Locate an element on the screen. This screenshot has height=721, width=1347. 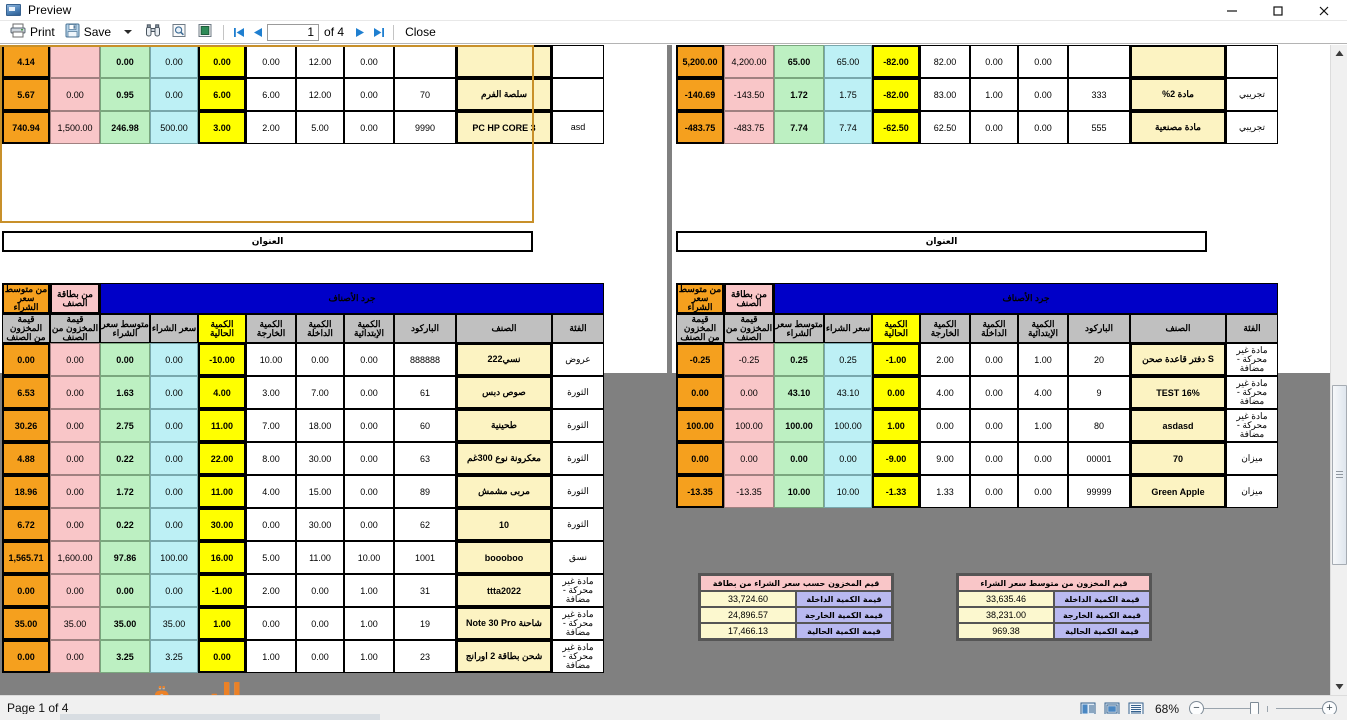
cell-stock_value_avg: -140.69 is located at coordinates (700, 94).